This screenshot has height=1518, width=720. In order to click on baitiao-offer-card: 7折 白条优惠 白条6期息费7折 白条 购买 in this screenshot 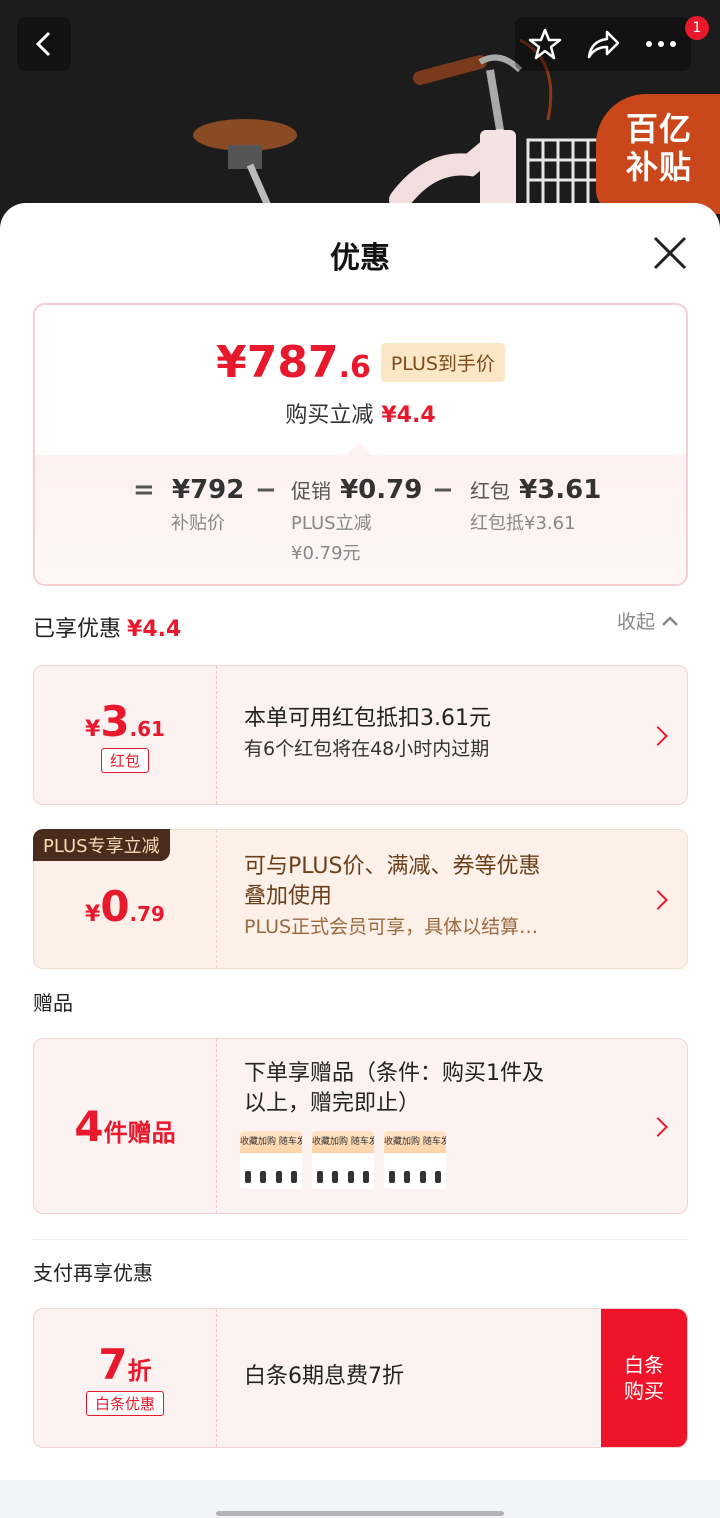, I will do `click(360, 1378)`.